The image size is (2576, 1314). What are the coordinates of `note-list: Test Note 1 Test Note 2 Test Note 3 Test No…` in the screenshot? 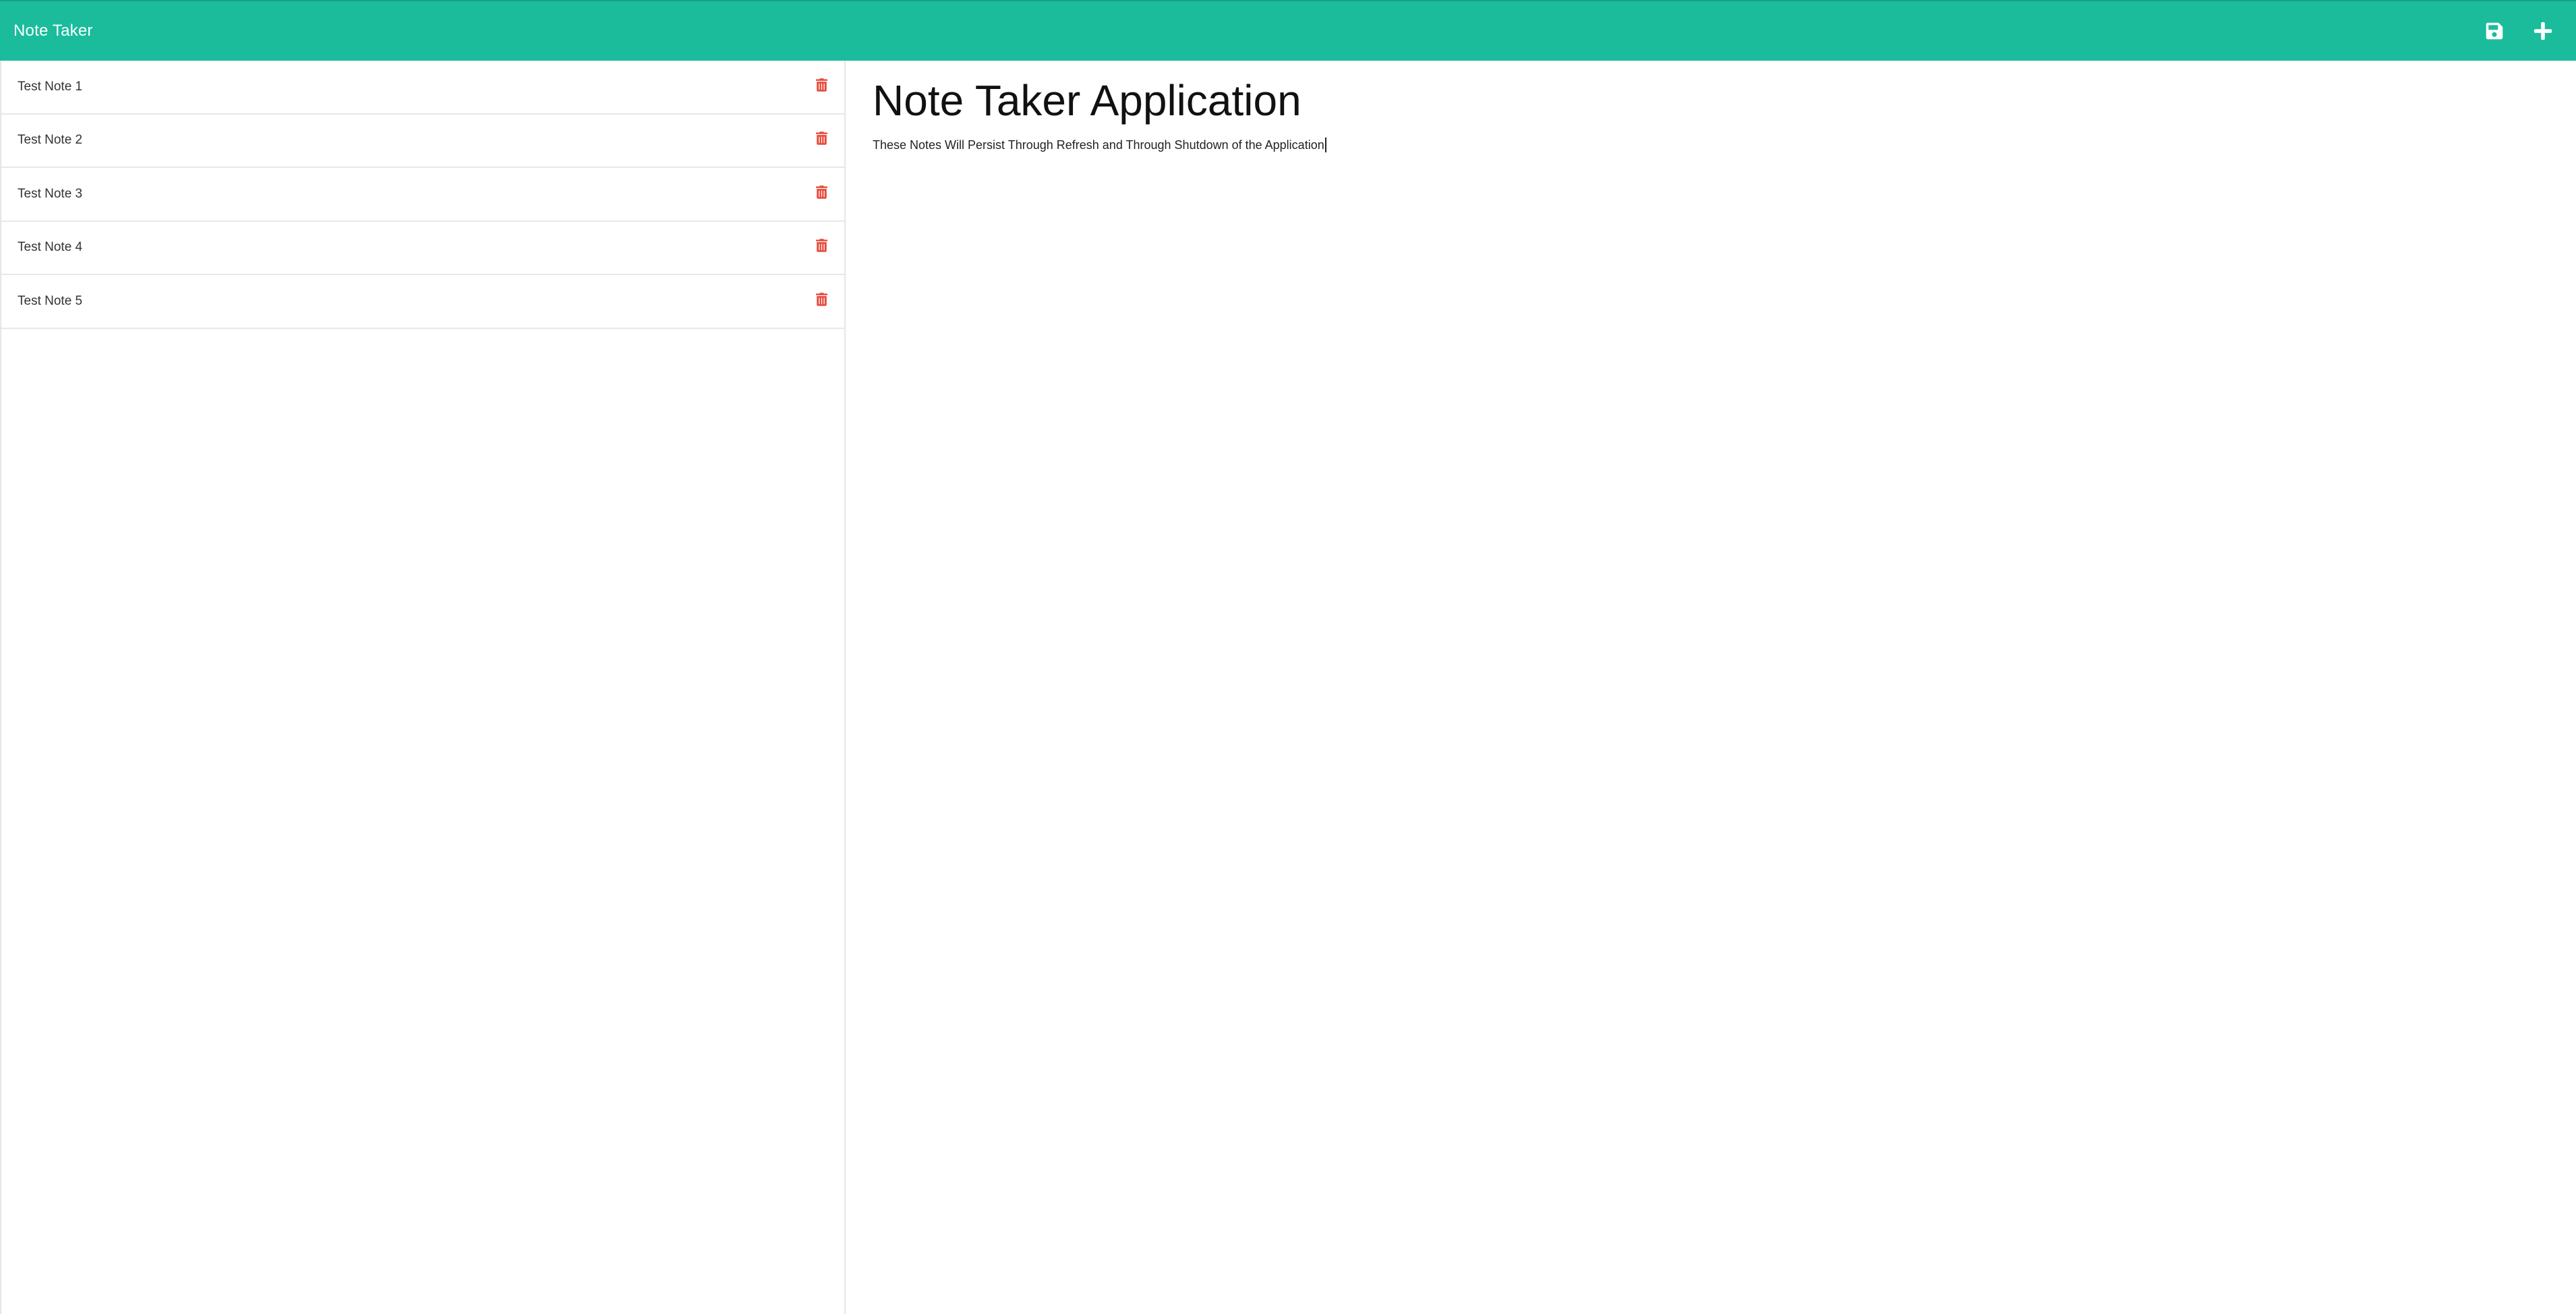 It's located at (422, 195).